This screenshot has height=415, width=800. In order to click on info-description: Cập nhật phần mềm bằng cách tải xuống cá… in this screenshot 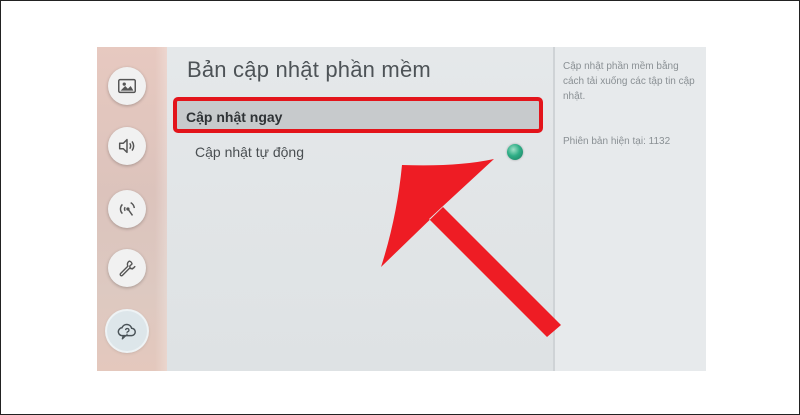, I will do `click(629, 81)`.